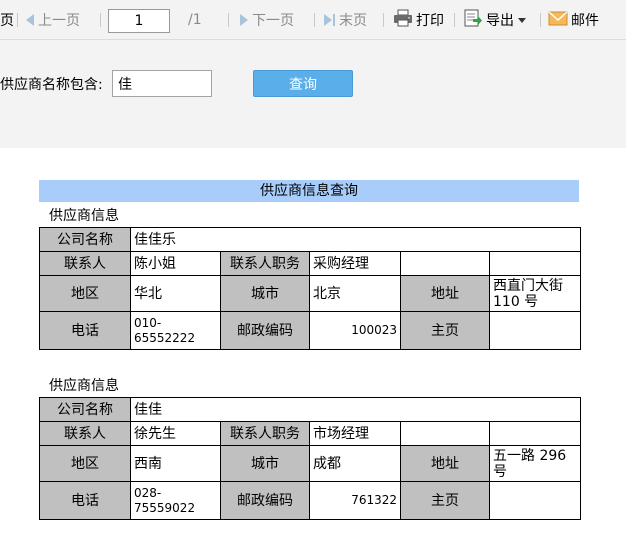  I want to click on first-page-button: 页, so click(7, 20).